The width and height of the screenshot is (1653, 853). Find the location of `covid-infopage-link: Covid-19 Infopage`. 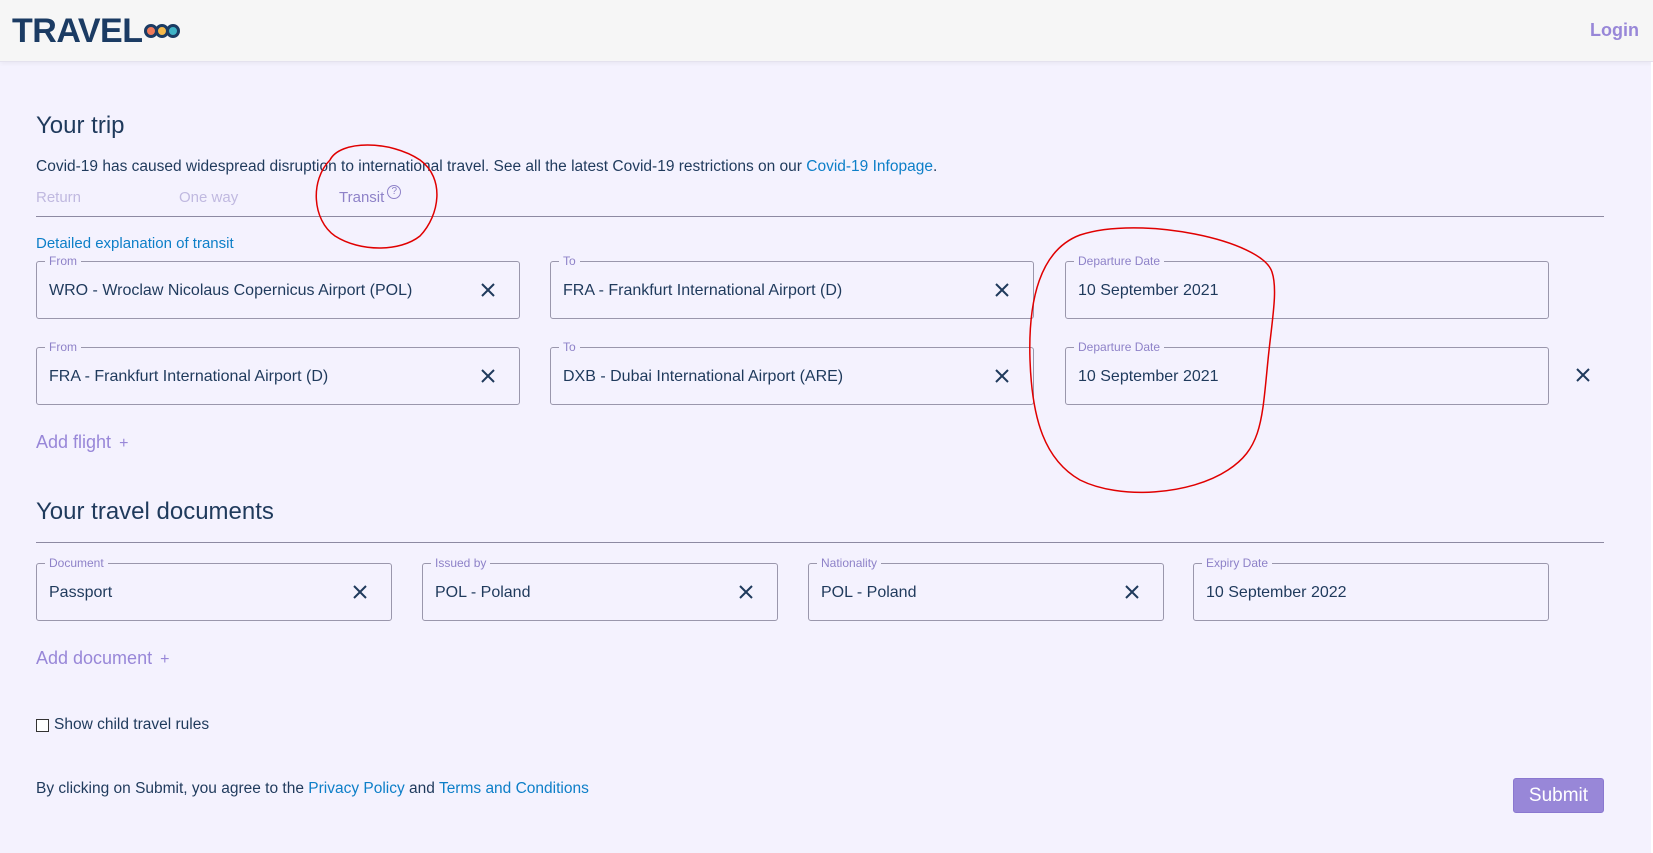

covid-infopage-link: Covid-19 Infopage is located at coordinates (869, 166).